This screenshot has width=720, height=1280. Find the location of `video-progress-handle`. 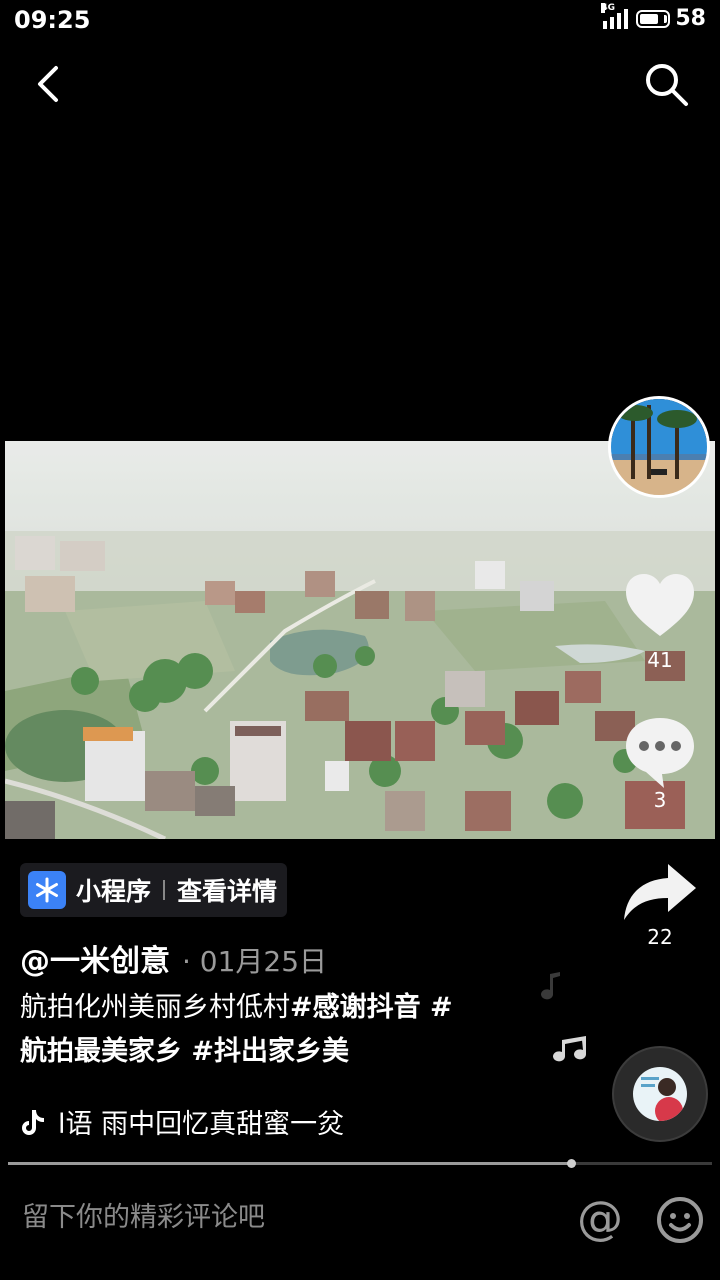

video-progress-handle is located at coordinates (571, 1163).